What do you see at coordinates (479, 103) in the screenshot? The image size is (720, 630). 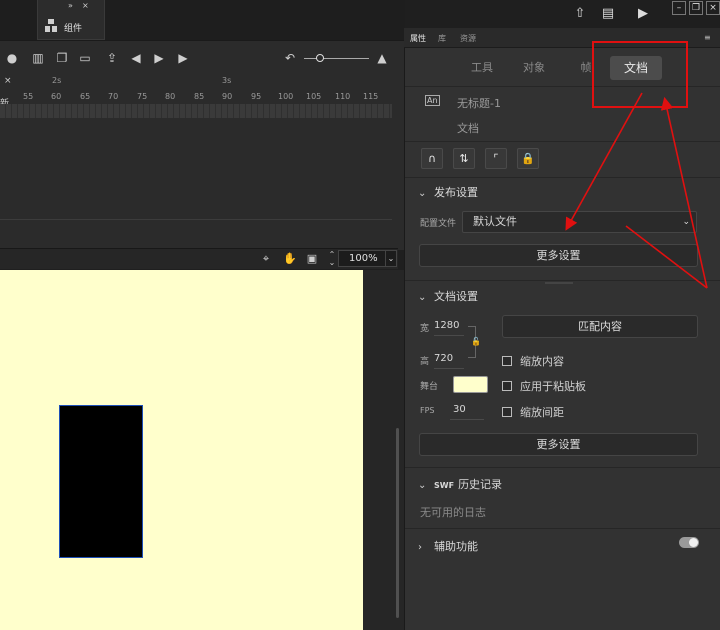 I see `document-name: 无标题-1` at bounding box center [479, 103].